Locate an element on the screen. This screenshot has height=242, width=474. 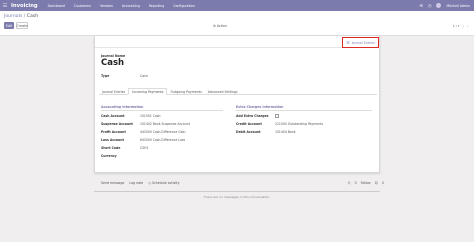
suspense-account-label: Suspense Account is located at coordinates (117, 124).